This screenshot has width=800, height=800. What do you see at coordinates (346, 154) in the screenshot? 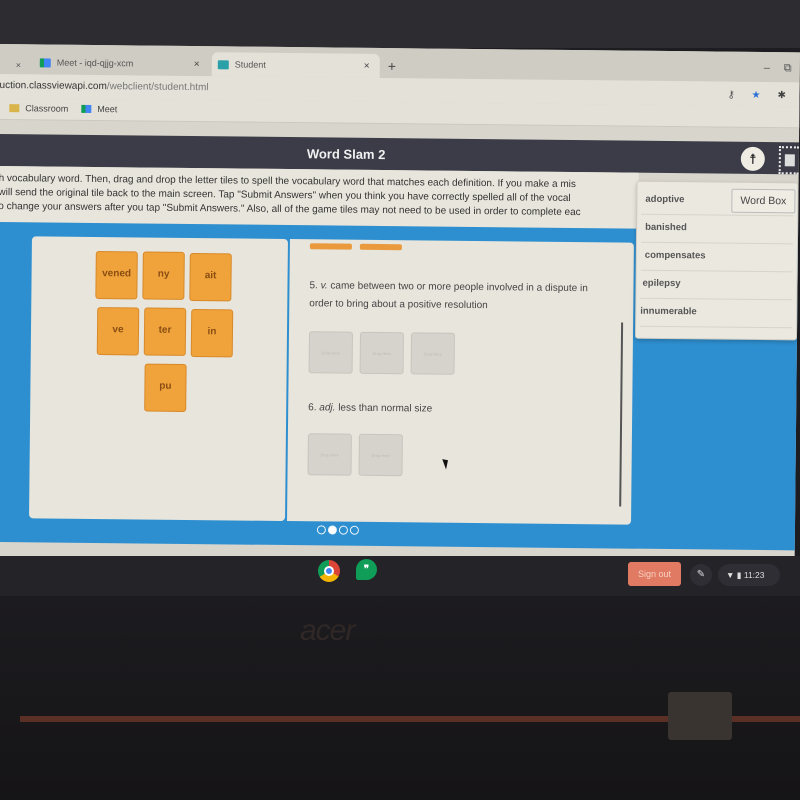
I see `page-title: Word Slam 2` at bounding box center [346, 154].